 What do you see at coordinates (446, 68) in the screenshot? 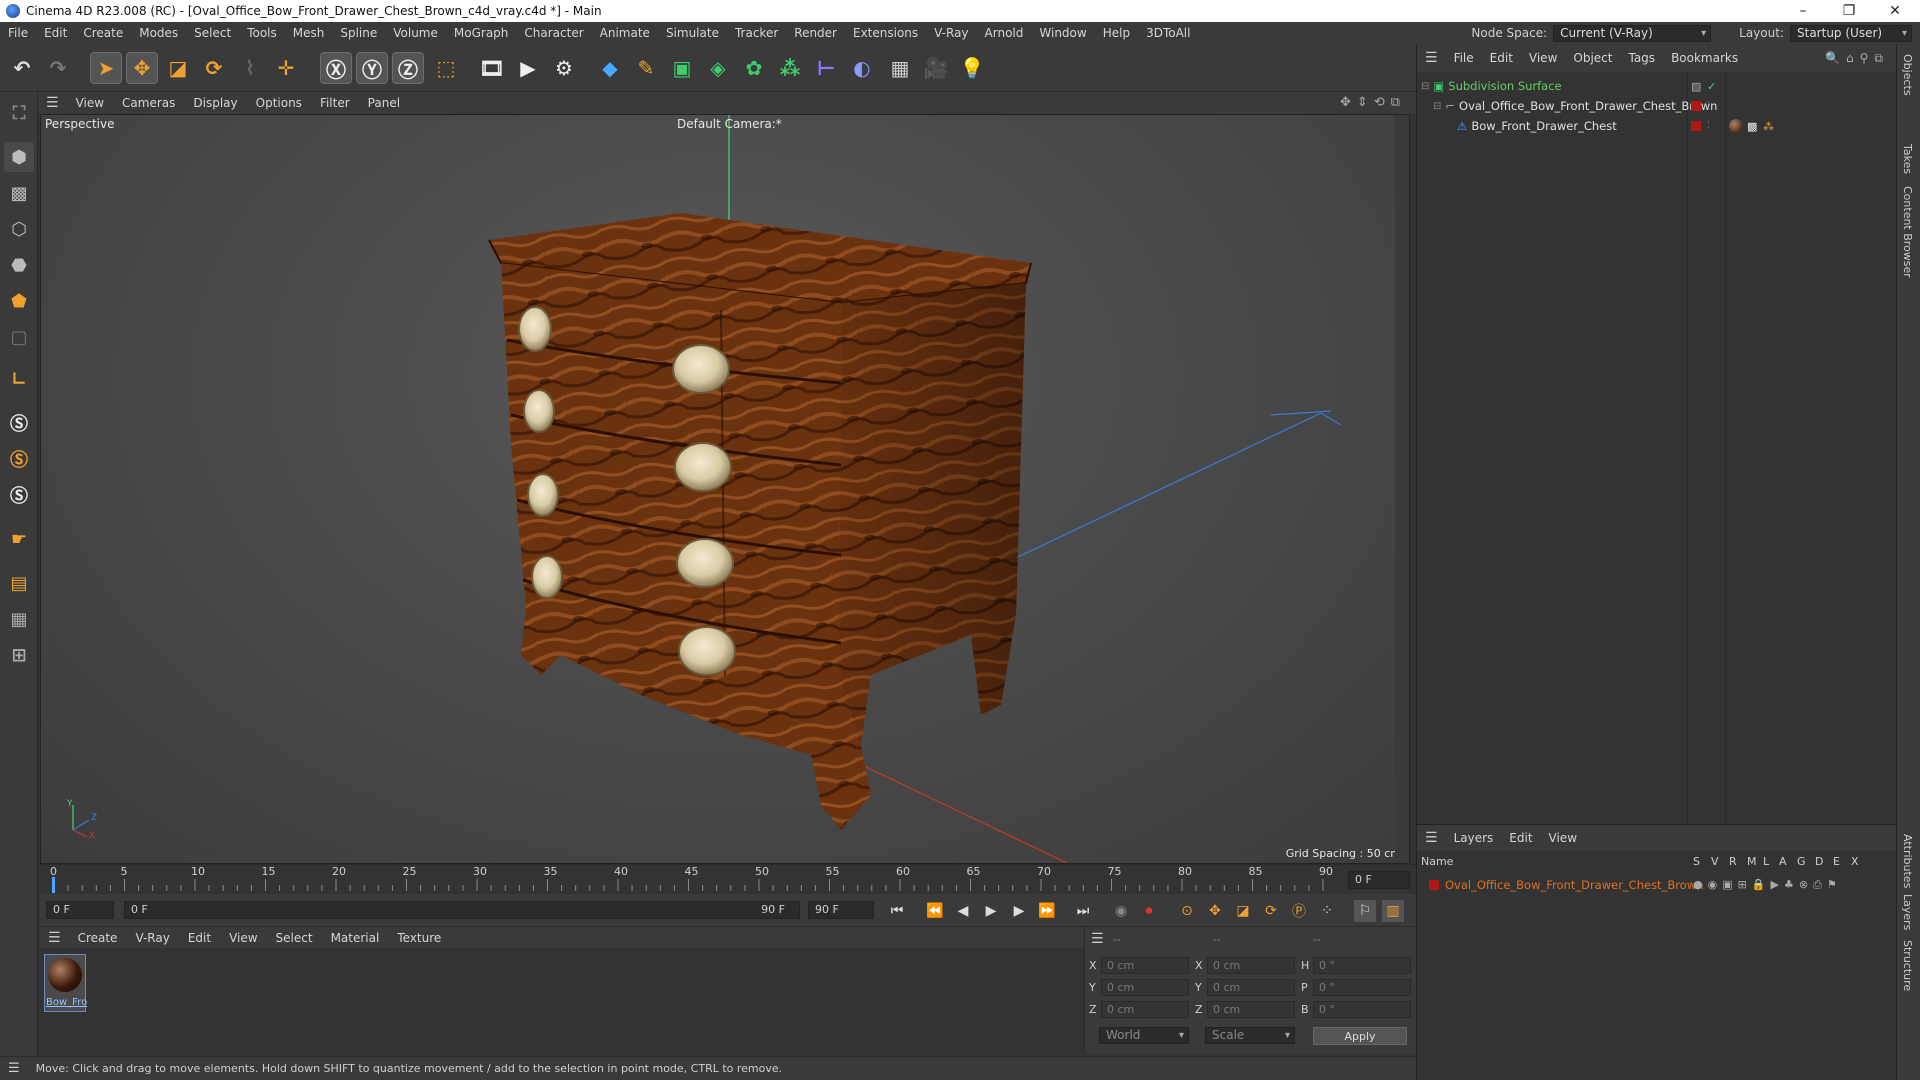
I see `coordinate-system-icon: ⬚` at bounding box center [446, 68].